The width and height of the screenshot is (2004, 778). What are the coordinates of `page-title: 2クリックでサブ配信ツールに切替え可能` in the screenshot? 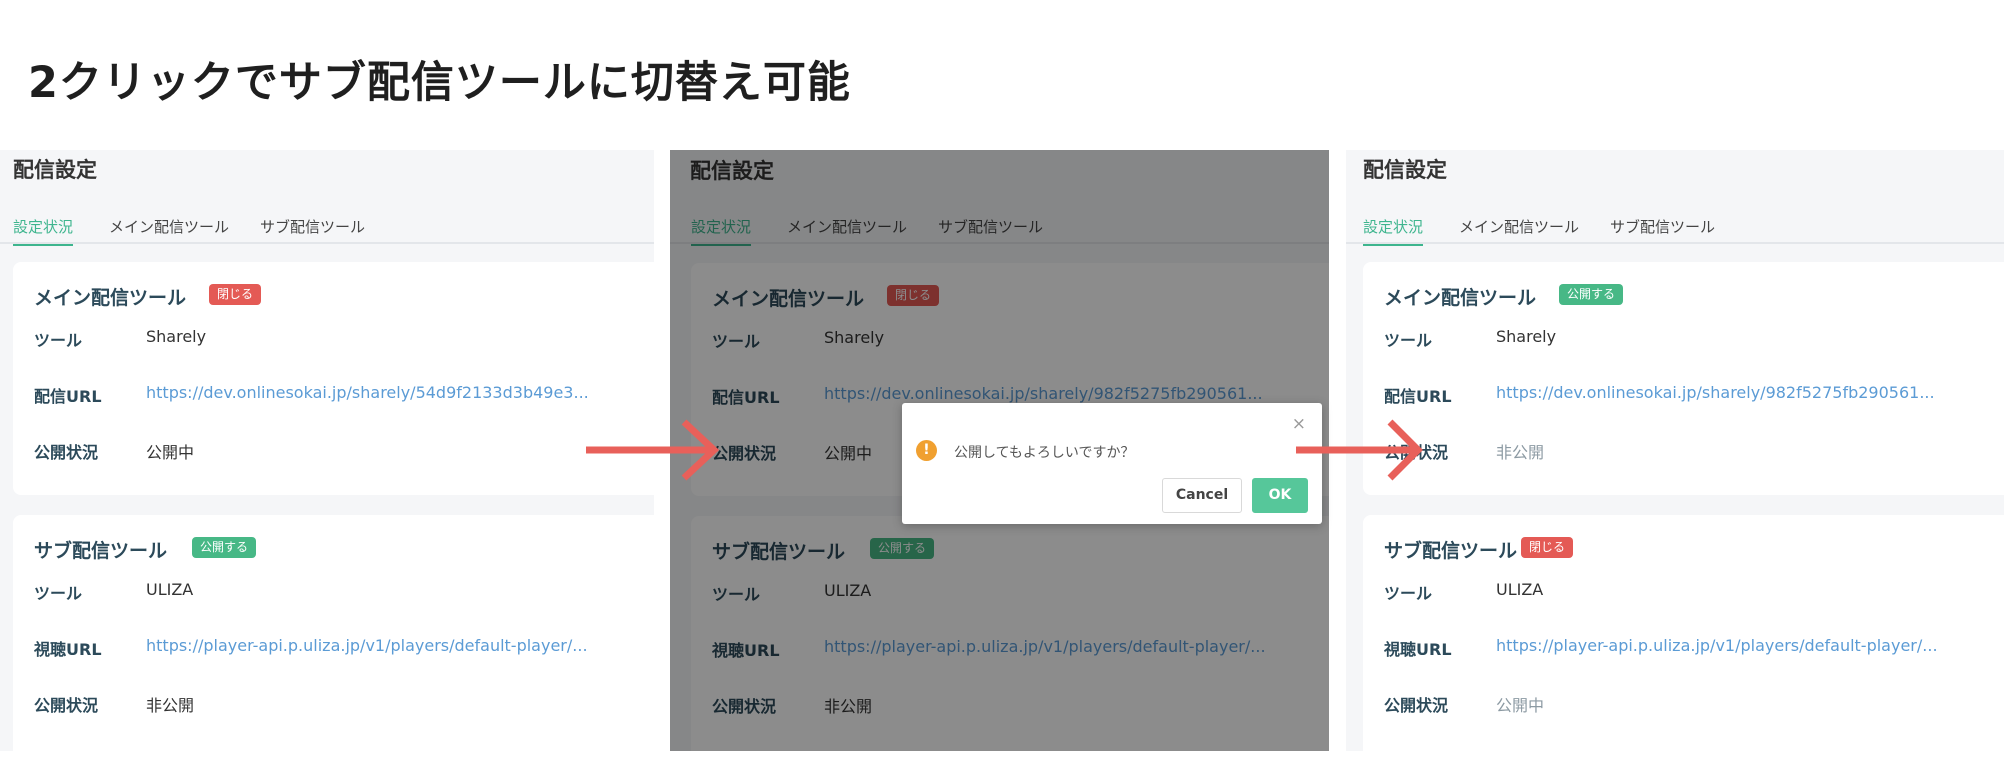 It's located at (439, 83).